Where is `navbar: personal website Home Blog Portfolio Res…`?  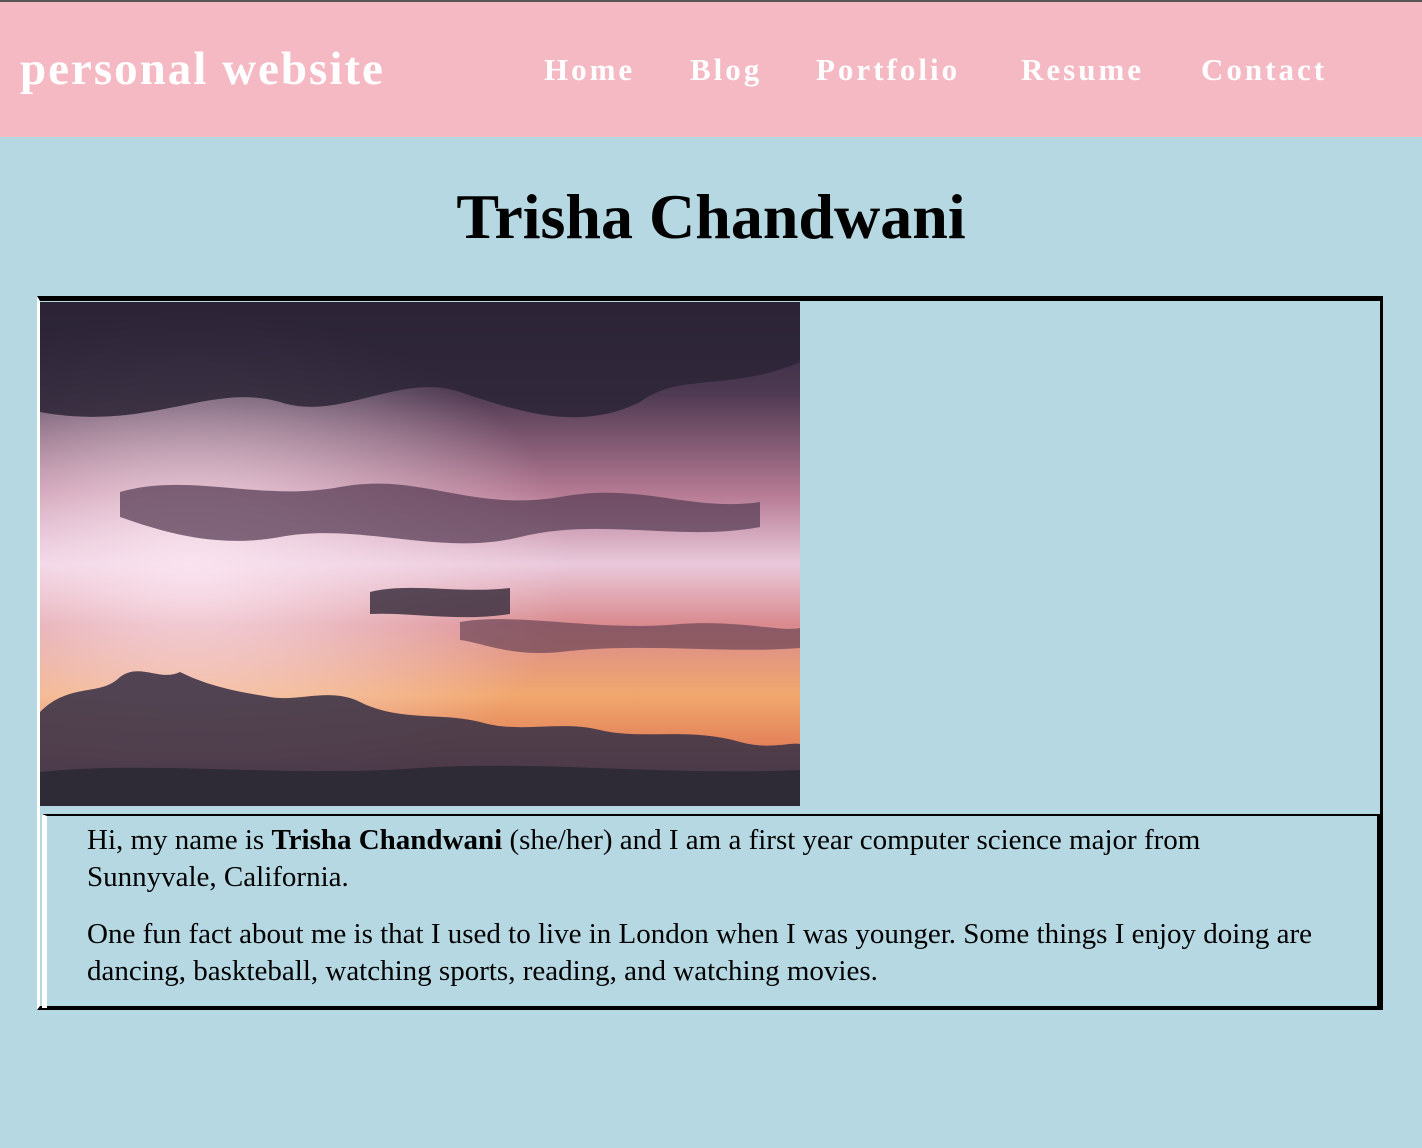
navbar: personal website Home Blog Portfolio Res… is located at coordinates (711, 69).